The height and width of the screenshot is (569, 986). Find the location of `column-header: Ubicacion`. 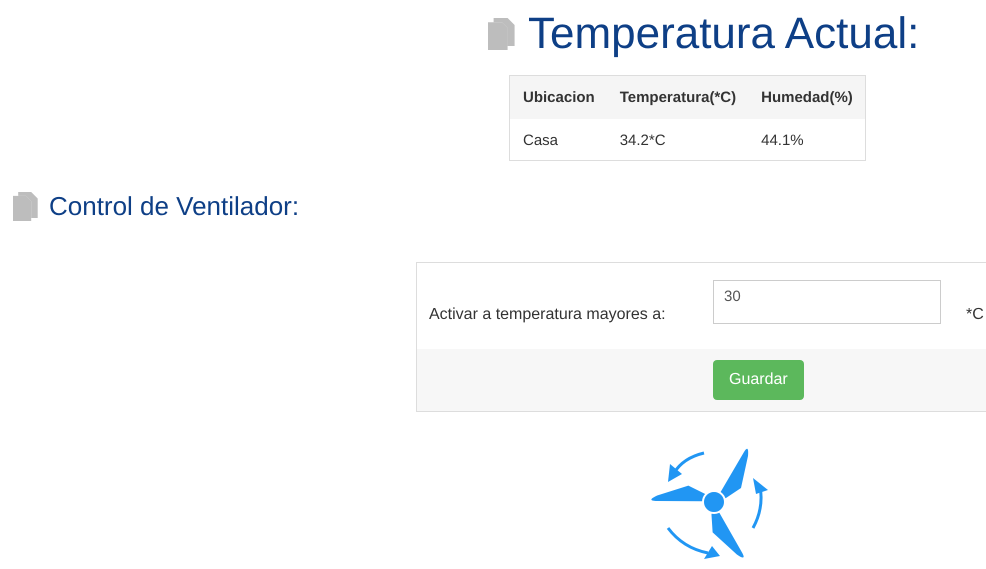

column-header: Ubicacion is located at coordinates (558, 97).